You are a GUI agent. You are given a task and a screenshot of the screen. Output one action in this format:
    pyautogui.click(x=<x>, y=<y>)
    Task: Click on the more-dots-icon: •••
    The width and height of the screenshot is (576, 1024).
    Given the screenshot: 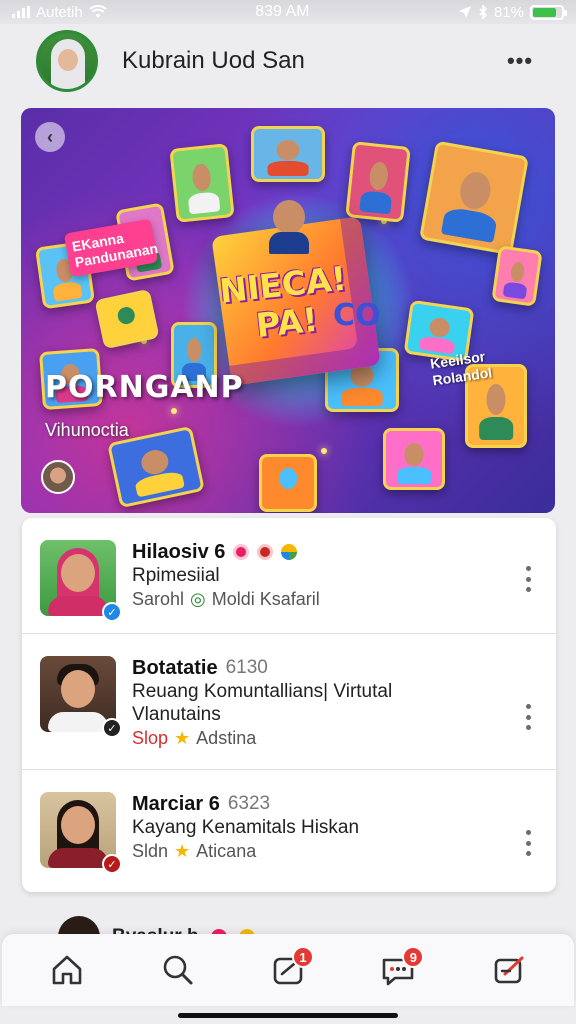 What is the action you would take?
    pyautogui.click(x=520, y=60)
    